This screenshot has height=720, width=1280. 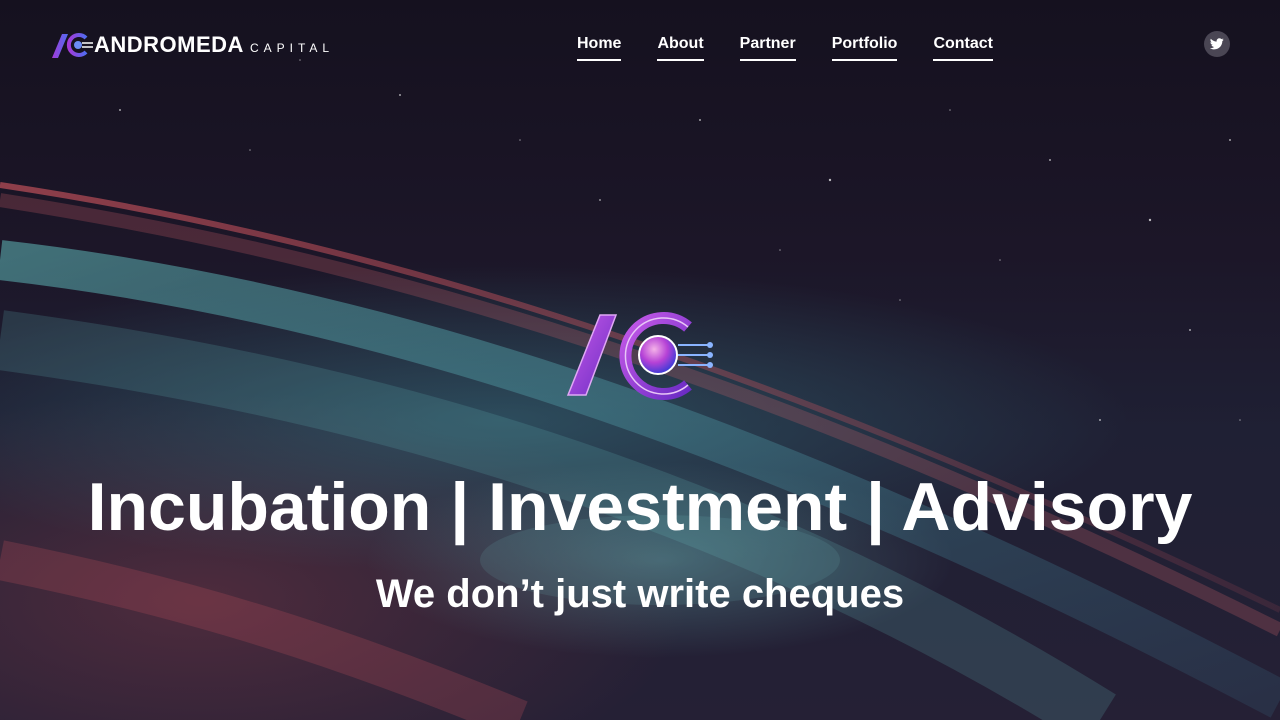 I want to click on hero-subline: We don’t just write cheques, so click(x=640, y=594).